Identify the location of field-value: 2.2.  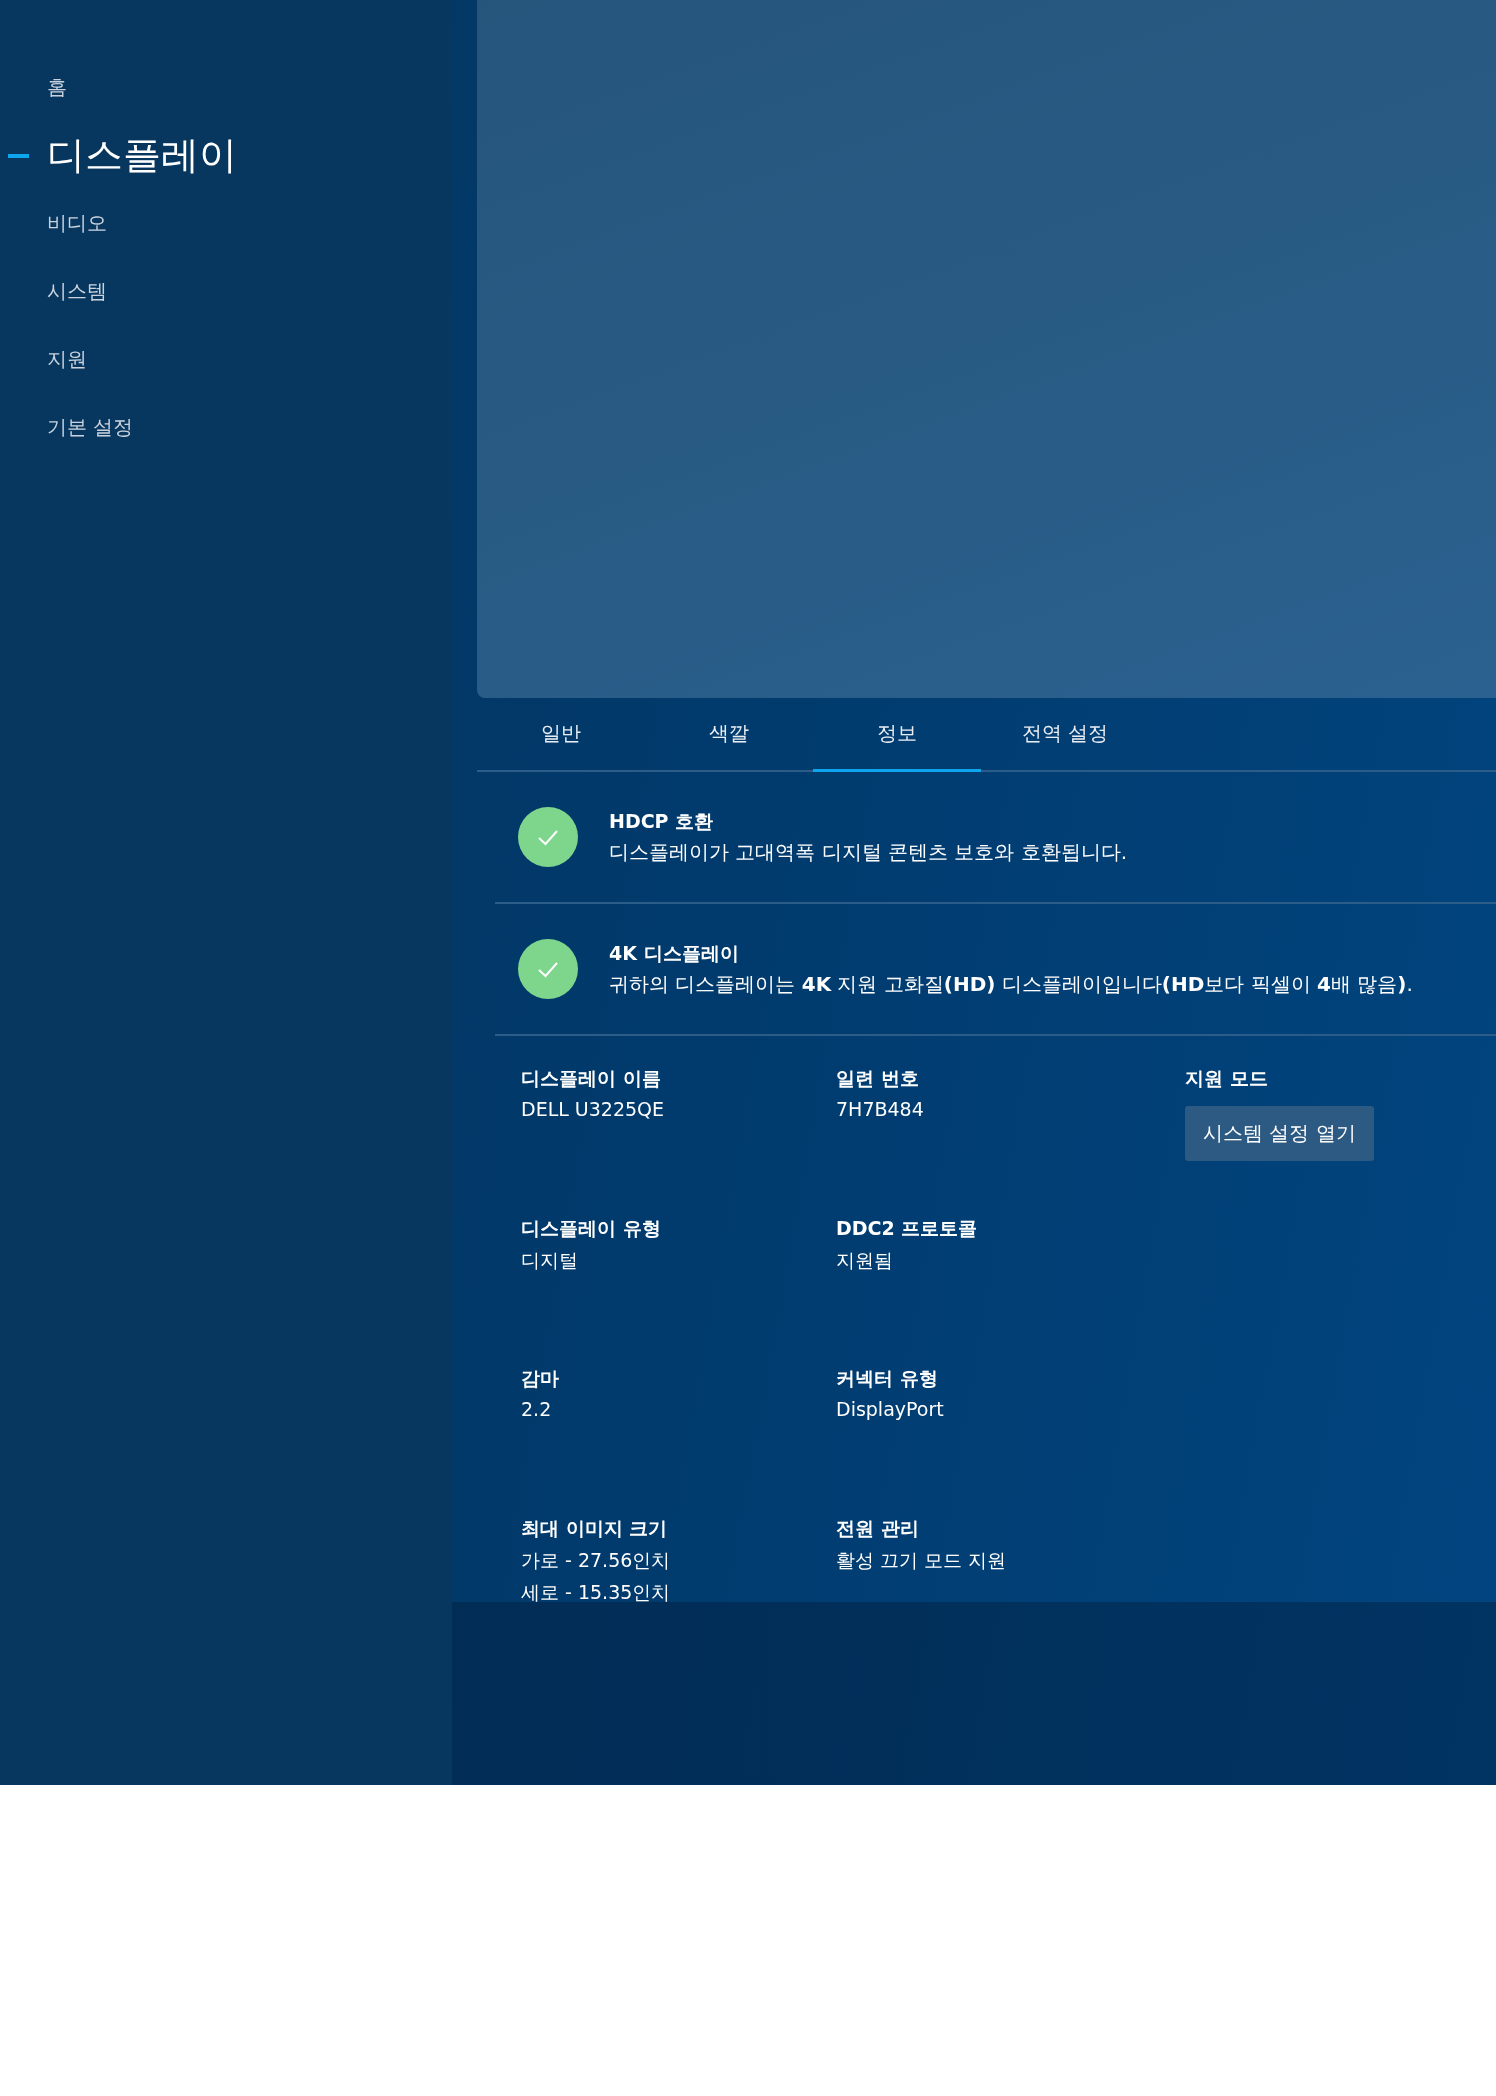
(537, 1409).